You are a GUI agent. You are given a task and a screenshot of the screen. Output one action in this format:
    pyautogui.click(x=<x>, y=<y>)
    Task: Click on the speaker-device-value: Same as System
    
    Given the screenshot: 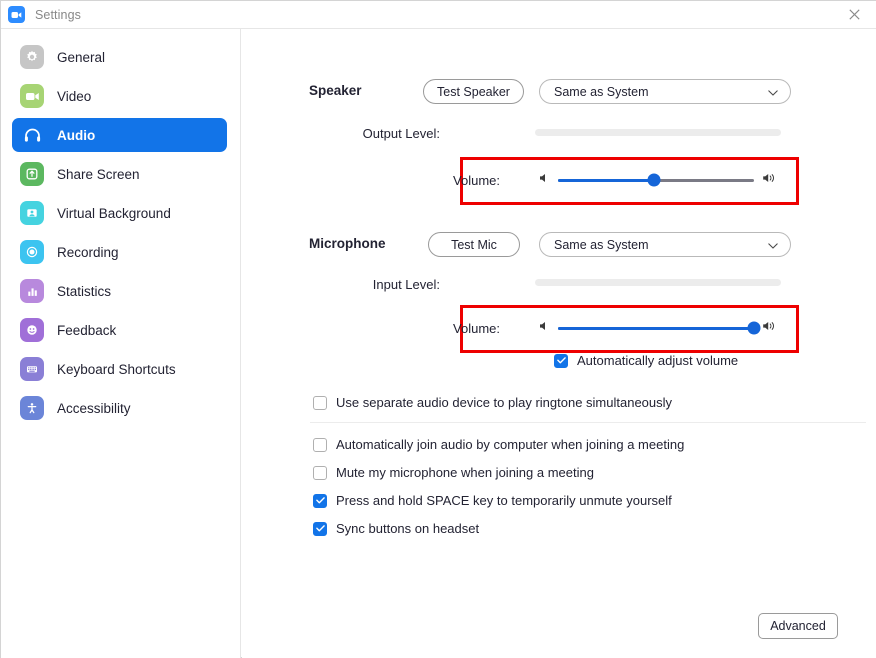 What is the action you would take?
    pyautogui.click(x=601, y=91)
    